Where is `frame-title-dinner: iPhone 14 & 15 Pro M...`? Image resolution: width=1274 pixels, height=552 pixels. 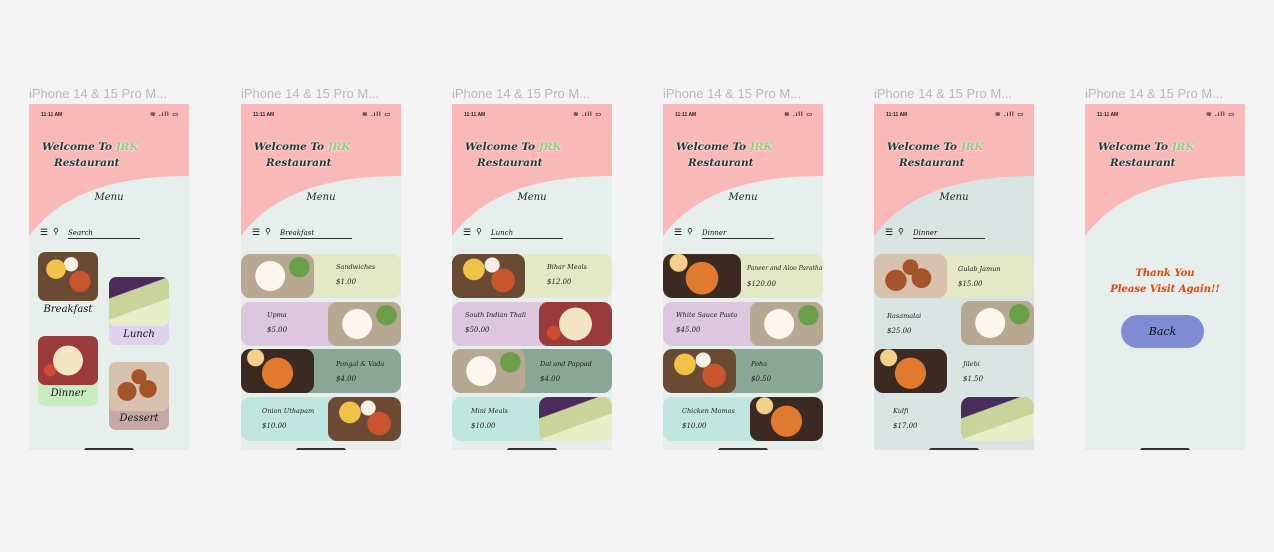
frame-title-dinner: iPhone 14 & 15 Pro M... is located at coordinates (732, 93).